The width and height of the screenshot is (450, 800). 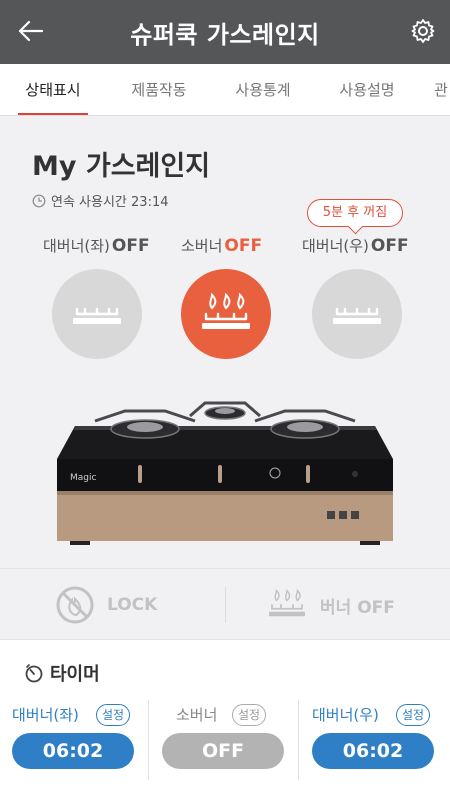 I want to click on burner-label-small: 소버너 OFF, so click(x=221, y=245).